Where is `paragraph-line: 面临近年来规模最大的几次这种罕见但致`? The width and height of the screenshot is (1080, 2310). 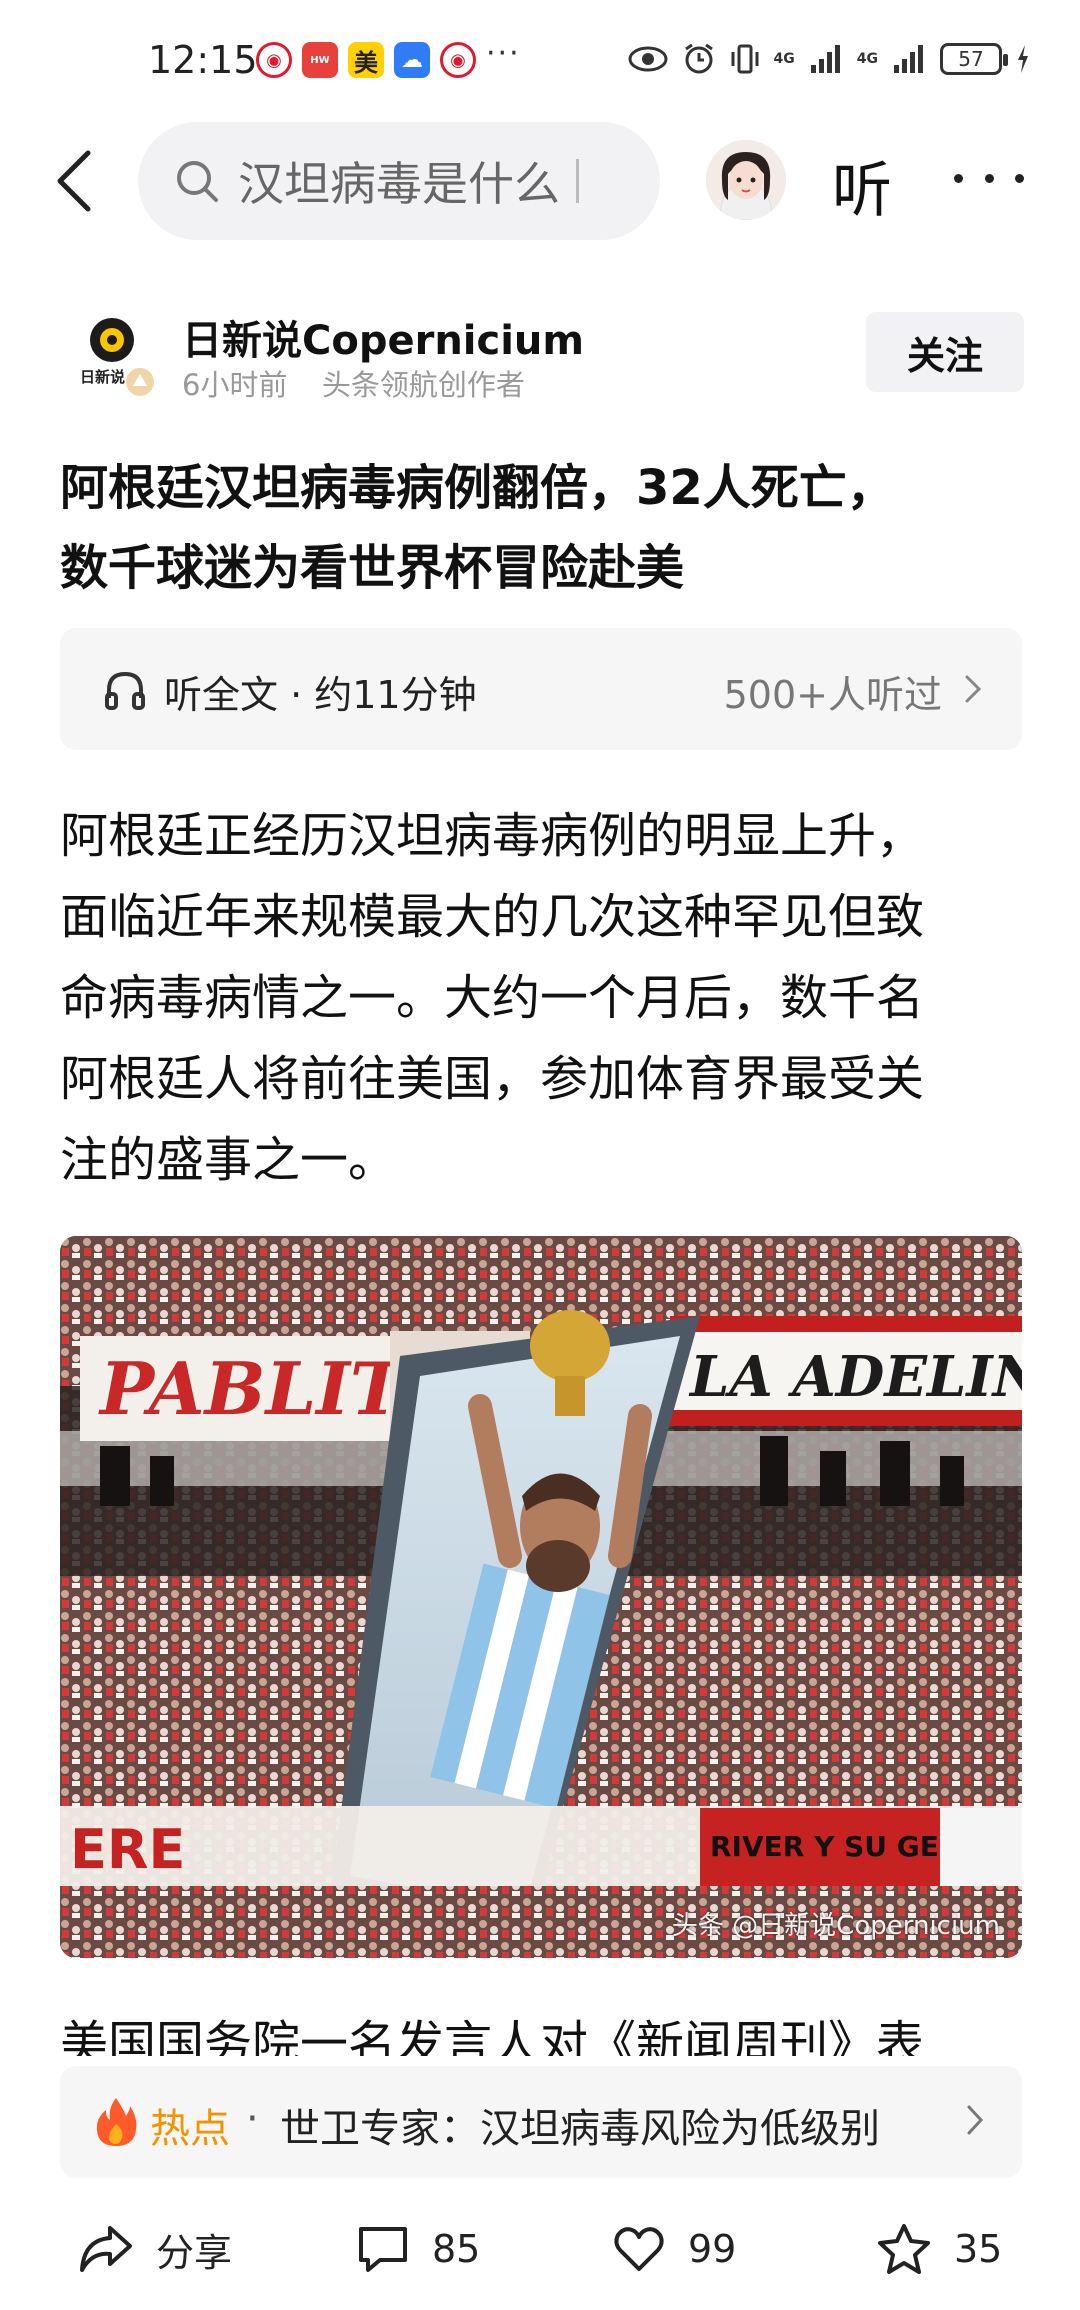
paragraph-line: 面临近年来规模最大的几次这种罕见但致 is located at coordinates (492, 917).